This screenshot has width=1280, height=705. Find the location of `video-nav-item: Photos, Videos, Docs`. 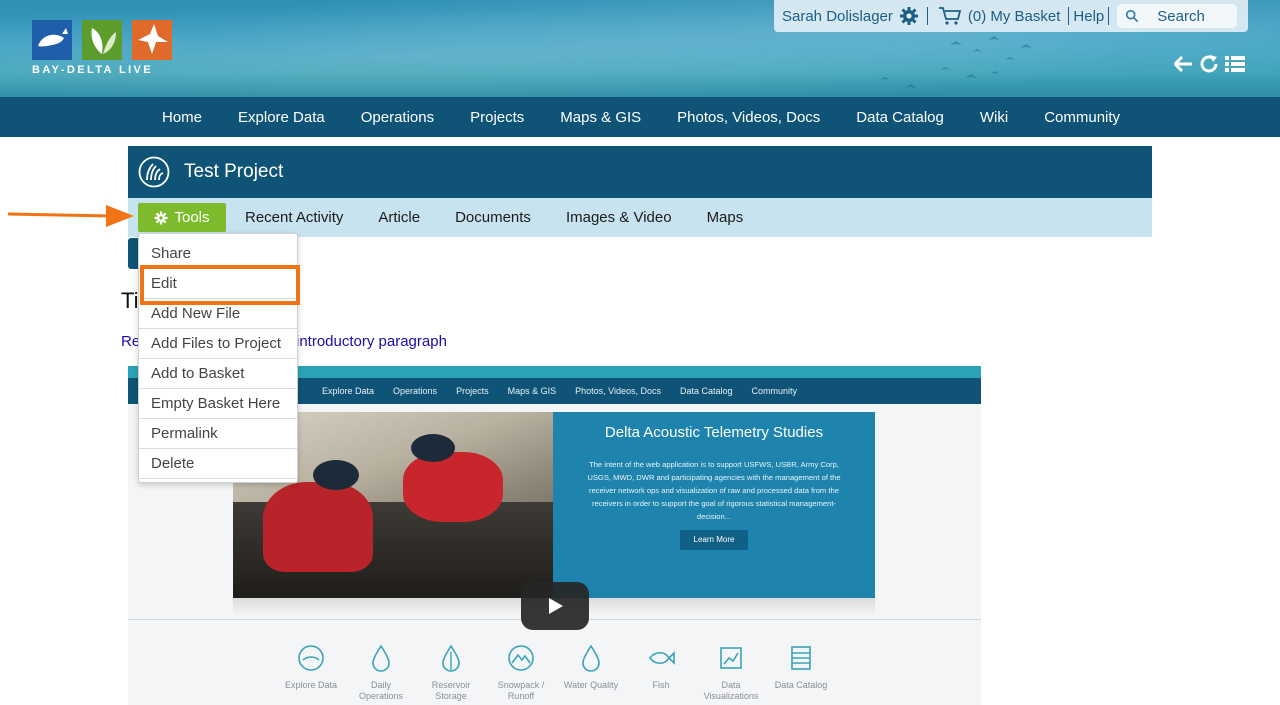

video-nav-item: Photos, Videos, Docs is located at coordinates (618, 391).